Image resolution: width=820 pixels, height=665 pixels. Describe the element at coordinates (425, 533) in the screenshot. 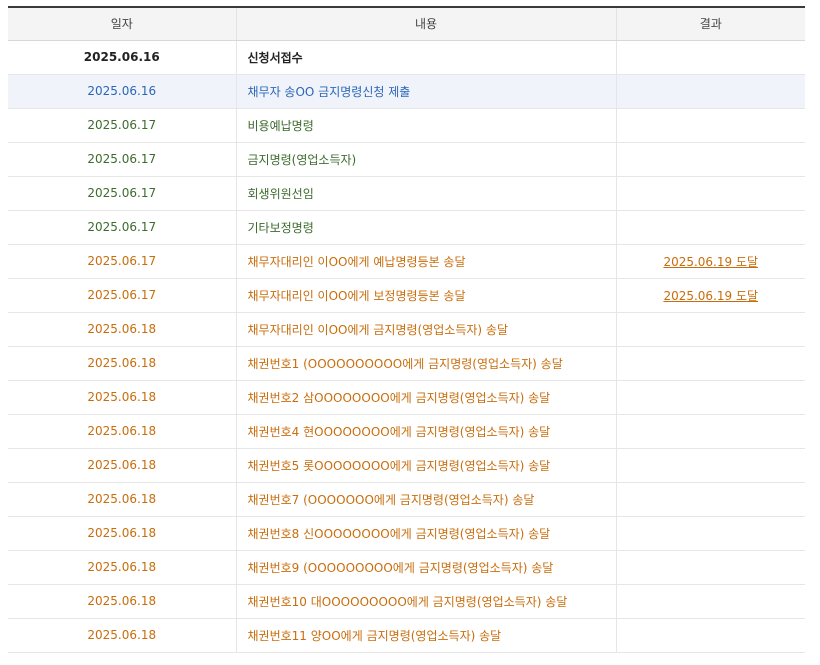

I see `row-content: 채권번호8 신OOOOOOOO에게 금지명령(영업소득자) 송달` at that location.